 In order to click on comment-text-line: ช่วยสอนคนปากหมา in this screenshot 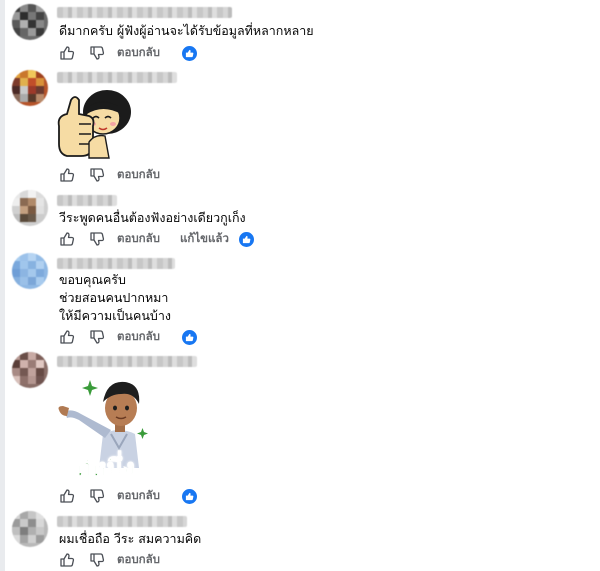, I will do `click(114, 297)`.